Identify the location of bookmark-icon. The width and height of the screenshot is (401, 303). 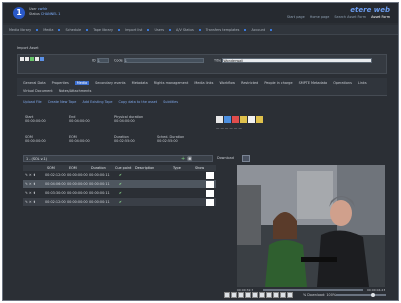
(243, 119).